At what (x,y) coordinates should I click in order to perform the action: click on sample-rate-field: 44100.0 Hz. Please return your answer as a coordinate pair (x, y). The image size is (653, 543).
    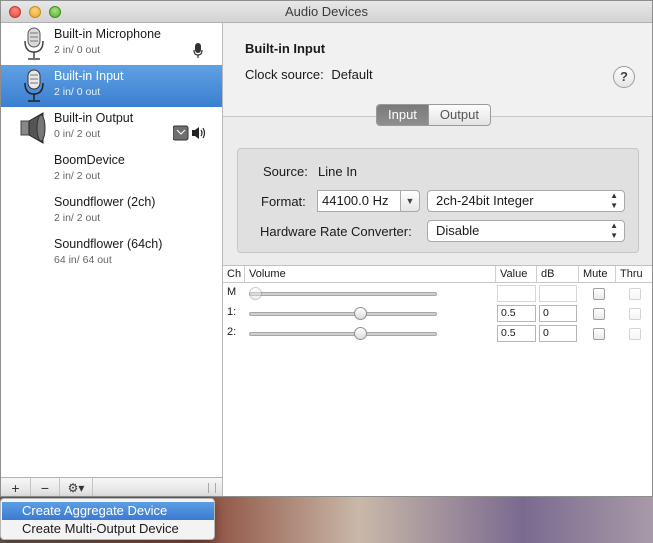
    Looking at the image, I should click on (359, 201).